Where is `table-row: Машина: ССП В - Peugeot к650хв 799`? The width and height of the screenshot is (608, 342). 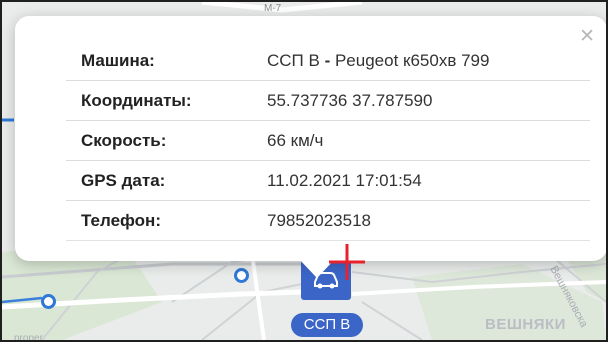
table-row: Машина: ССП В - Peugeot к650хв 799 is located at coordinates (328, 61).